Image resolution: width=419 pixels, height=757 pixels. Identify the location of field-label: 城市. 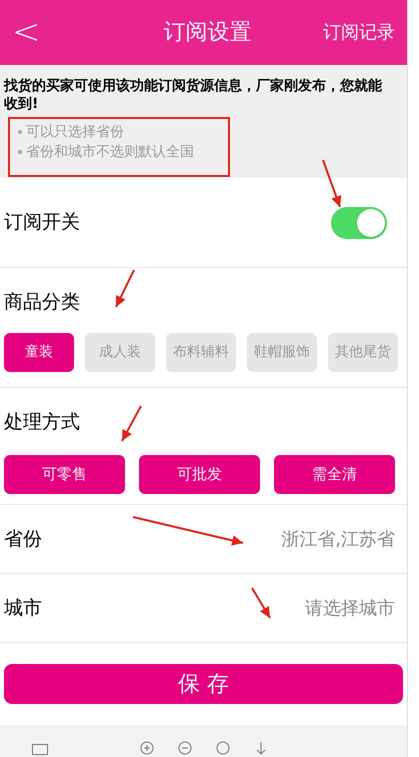
(23, 608).